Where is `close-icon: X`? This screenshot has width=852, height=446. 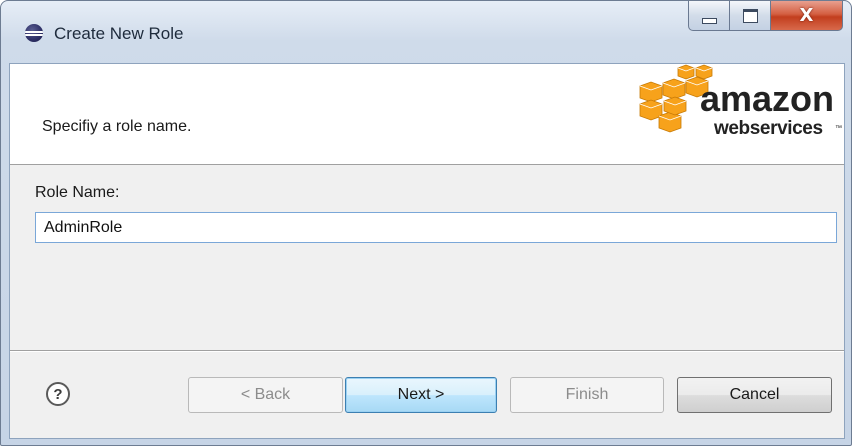
close-icon: X is located at coordinates (806, 15).